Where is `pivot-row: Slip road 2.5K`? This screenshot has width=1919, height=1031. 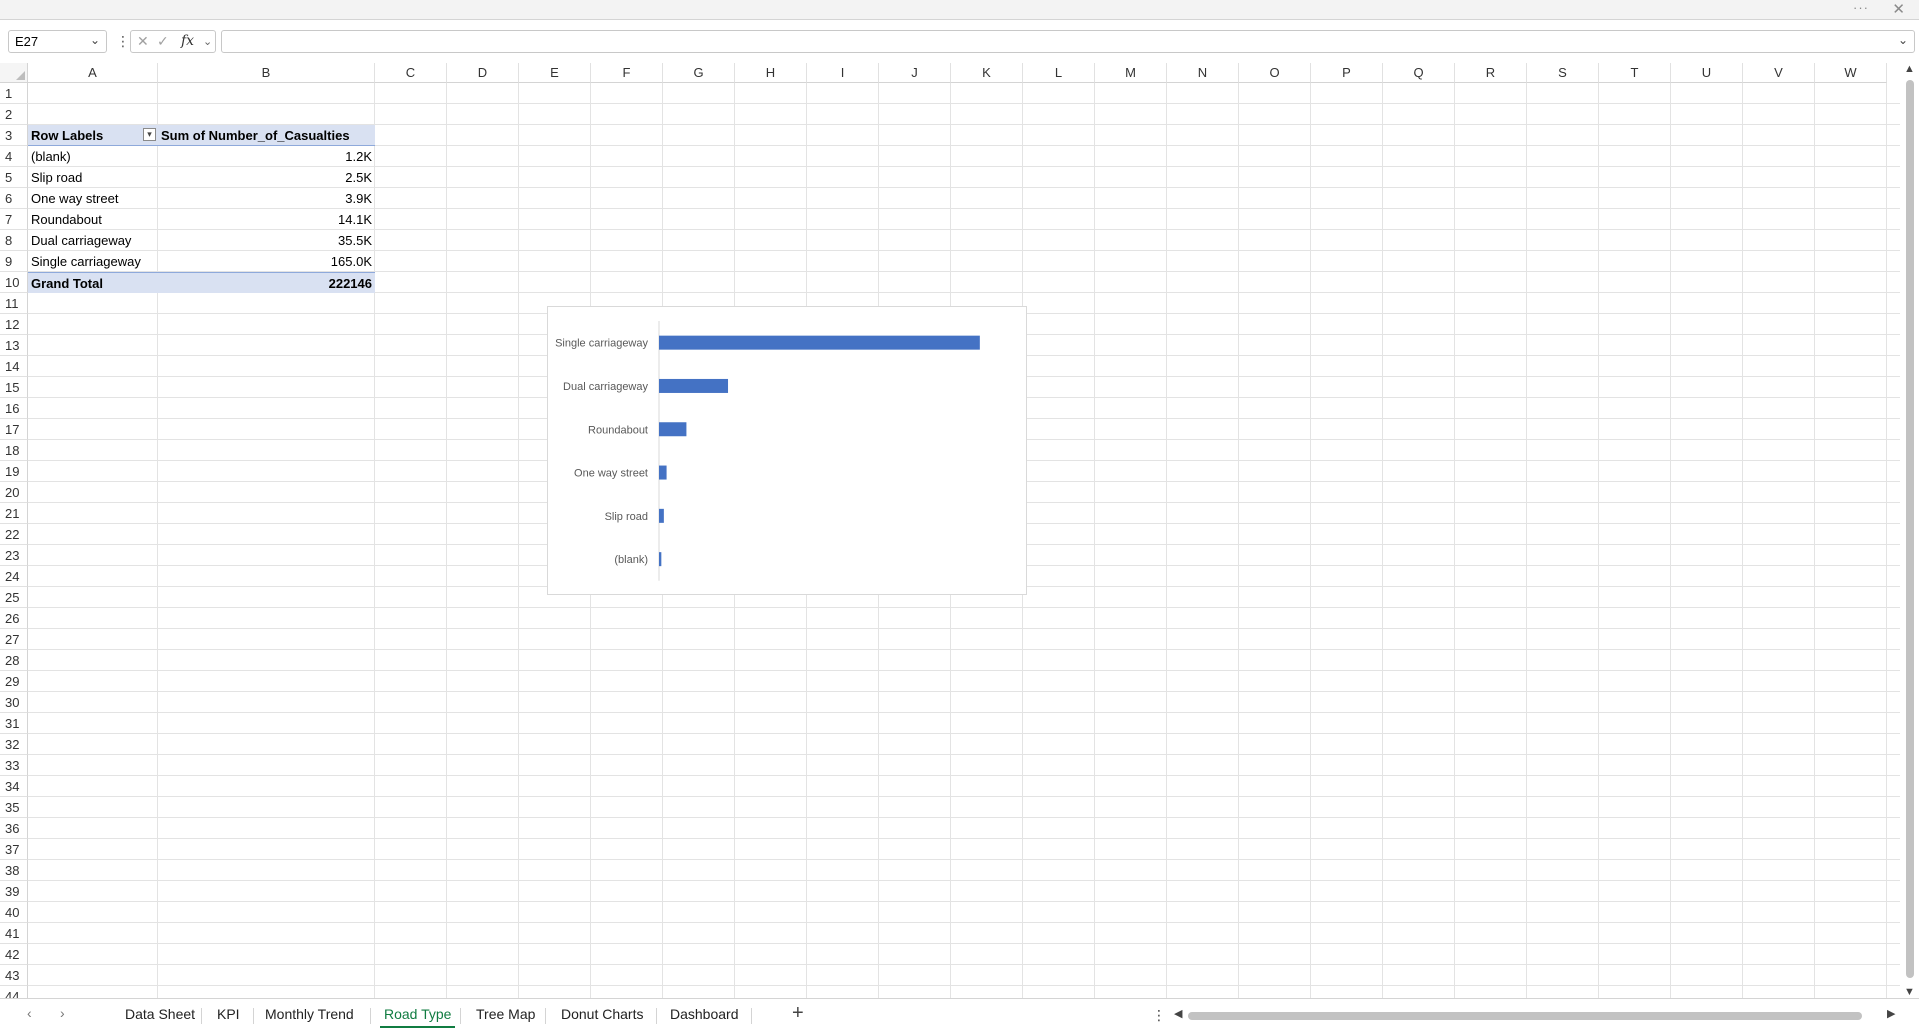 pivot-row: Slip road 2.5K is located at coordinates (201, 177).